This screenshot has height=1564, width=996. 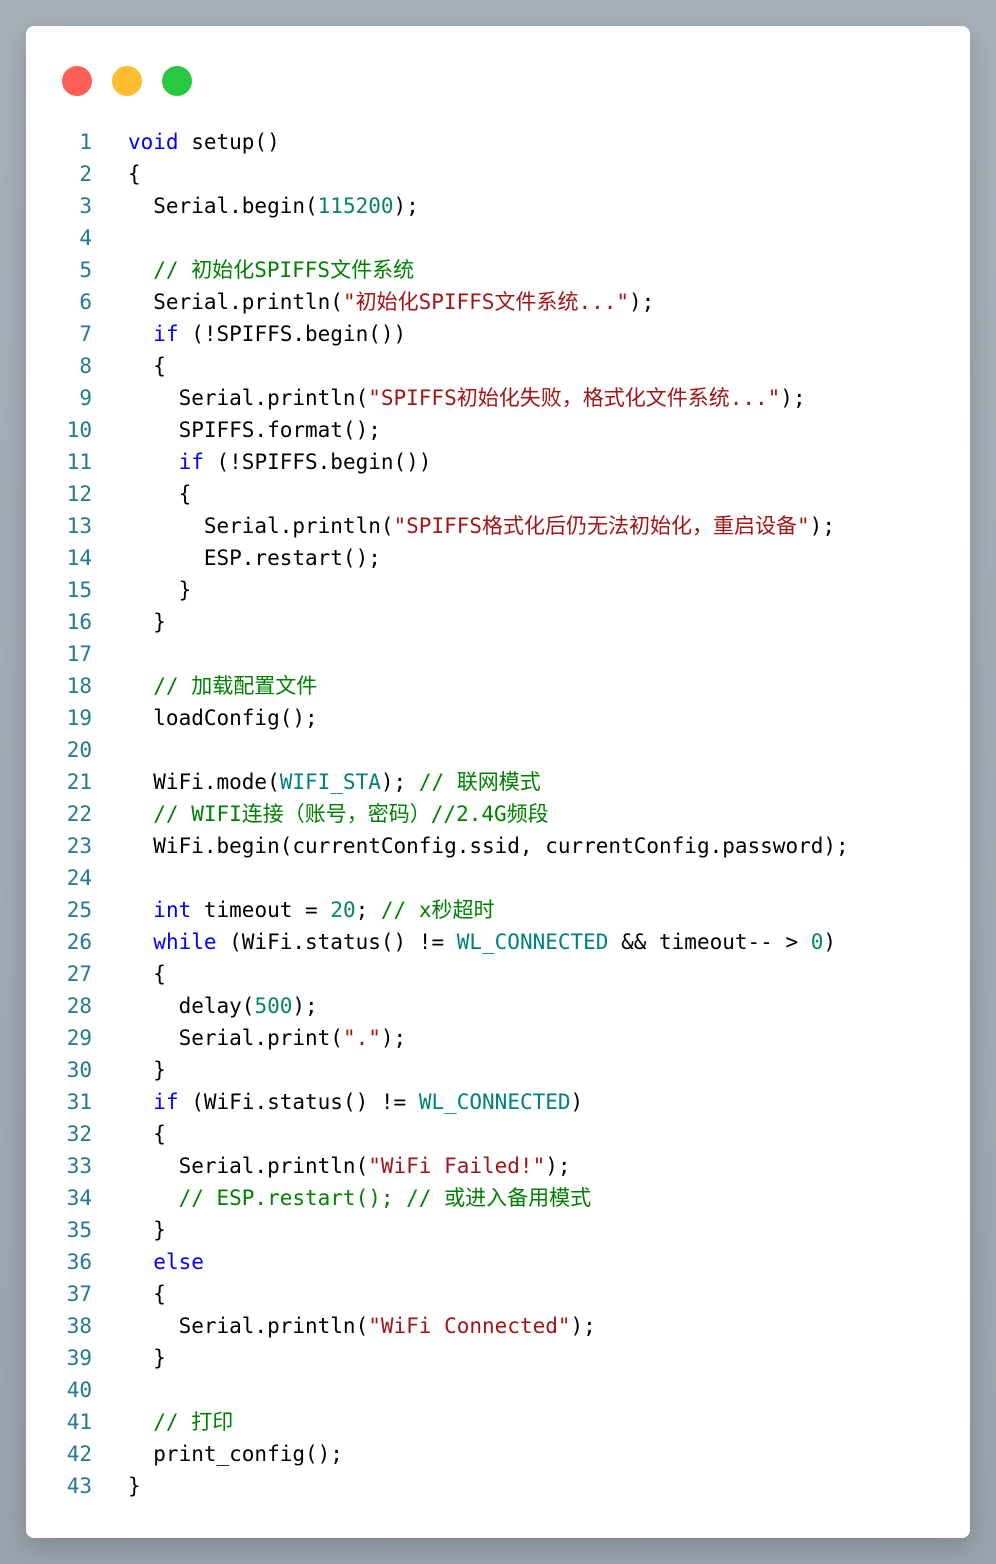 What do you see at coordinates (85, 142) in the screenshot?
I see `line-number: 1` at bounding box center [85, 142].